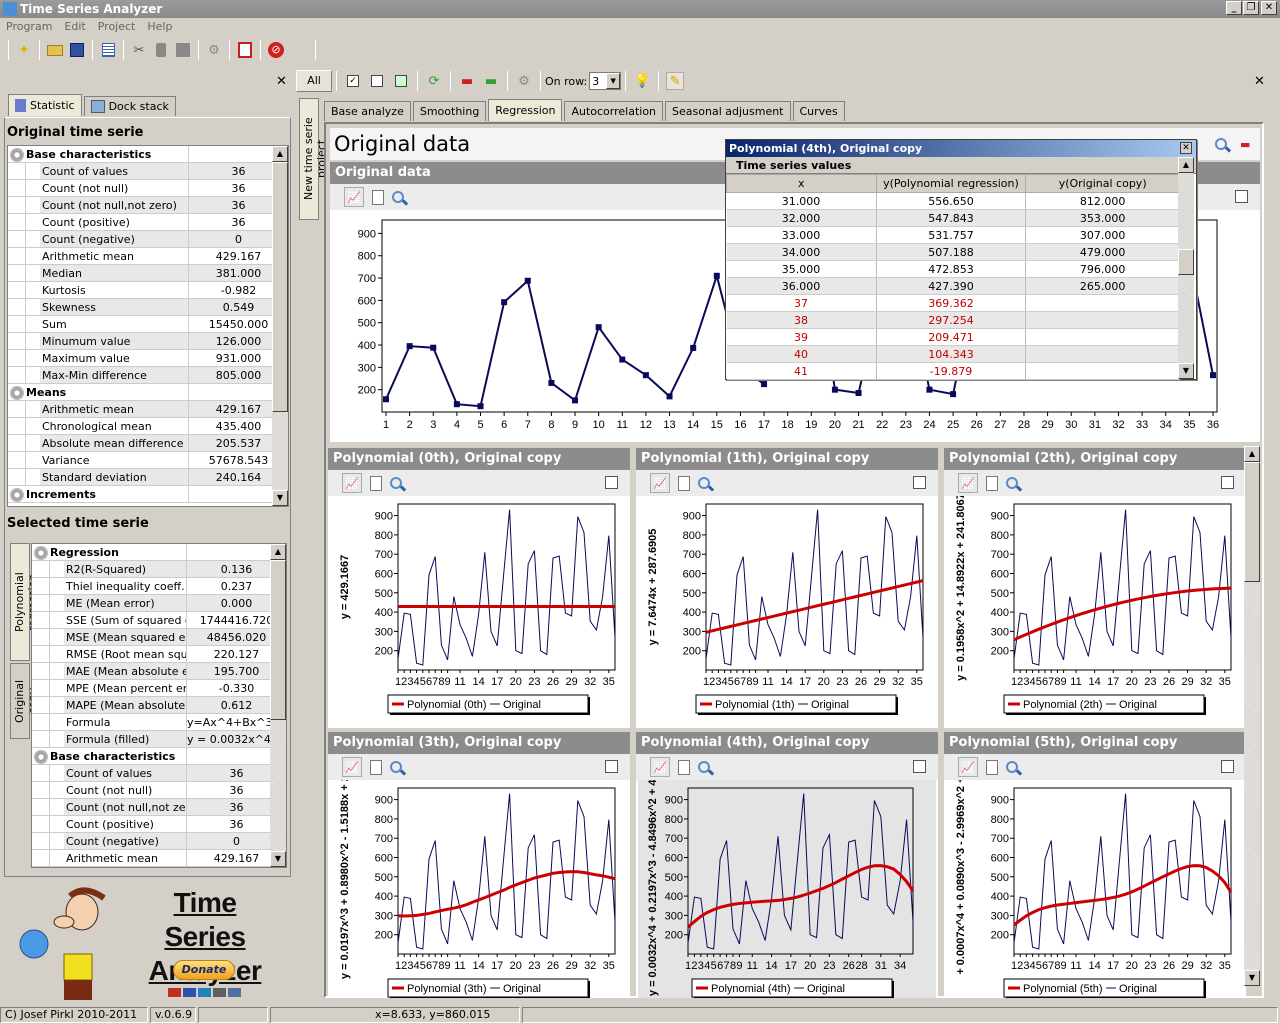 Image resolution: width=1280 pixels, height=1024 pixels. I want to click on copy-icon, so click(161, 50).